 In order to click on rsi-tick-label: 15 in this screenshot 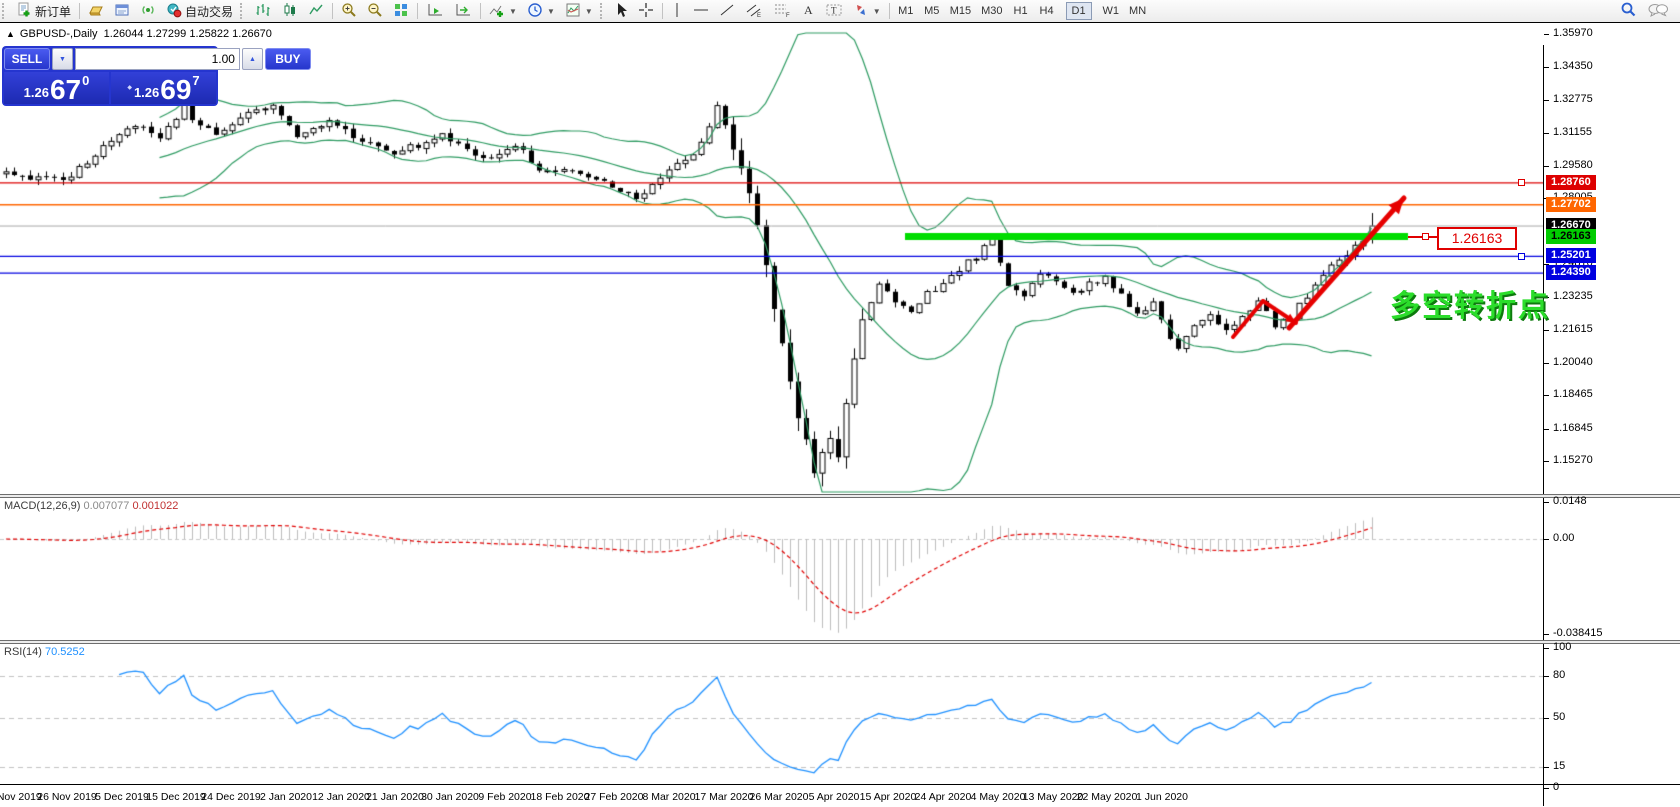, I will do `click(1559, 766)`.